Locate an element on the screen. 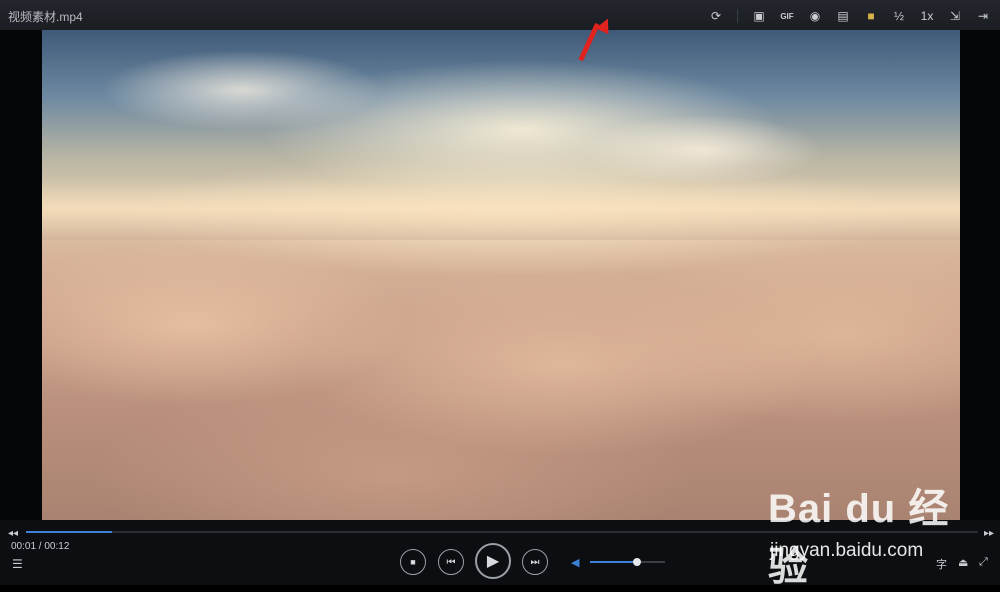 The width and height of the screenshot is (1000, 592). half-speed-icon: ½ is located at coordinates (899, 16).